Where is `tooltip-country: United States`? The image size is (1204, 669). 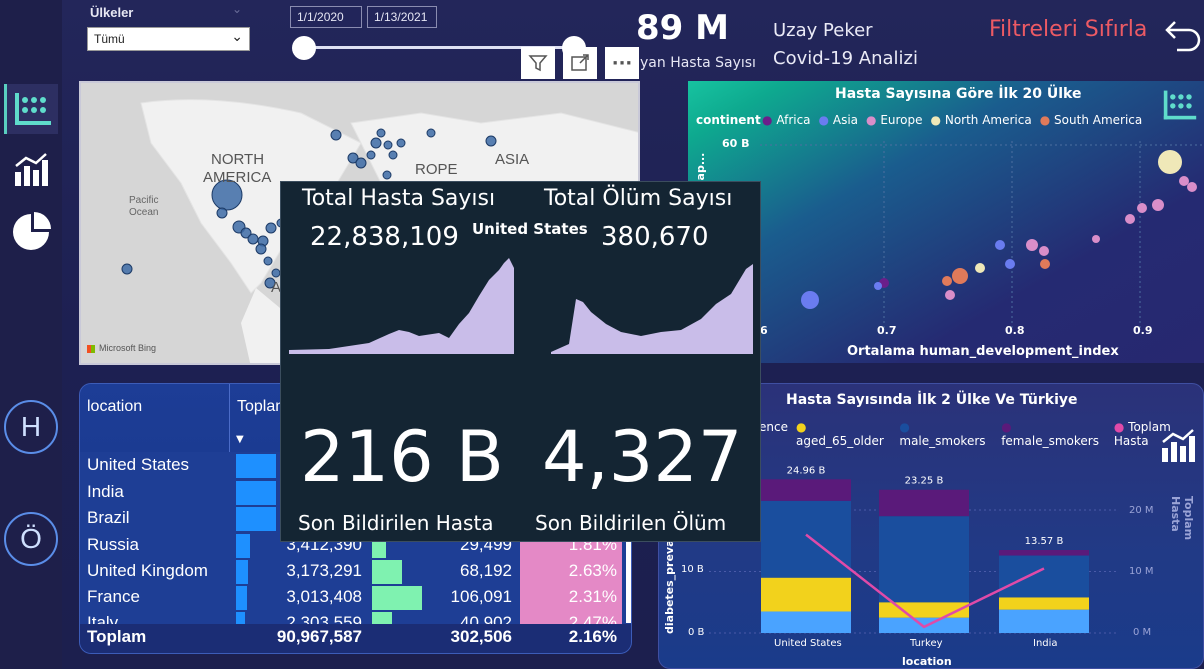 tooltip-country: United States is located at coordinates (530, 229).